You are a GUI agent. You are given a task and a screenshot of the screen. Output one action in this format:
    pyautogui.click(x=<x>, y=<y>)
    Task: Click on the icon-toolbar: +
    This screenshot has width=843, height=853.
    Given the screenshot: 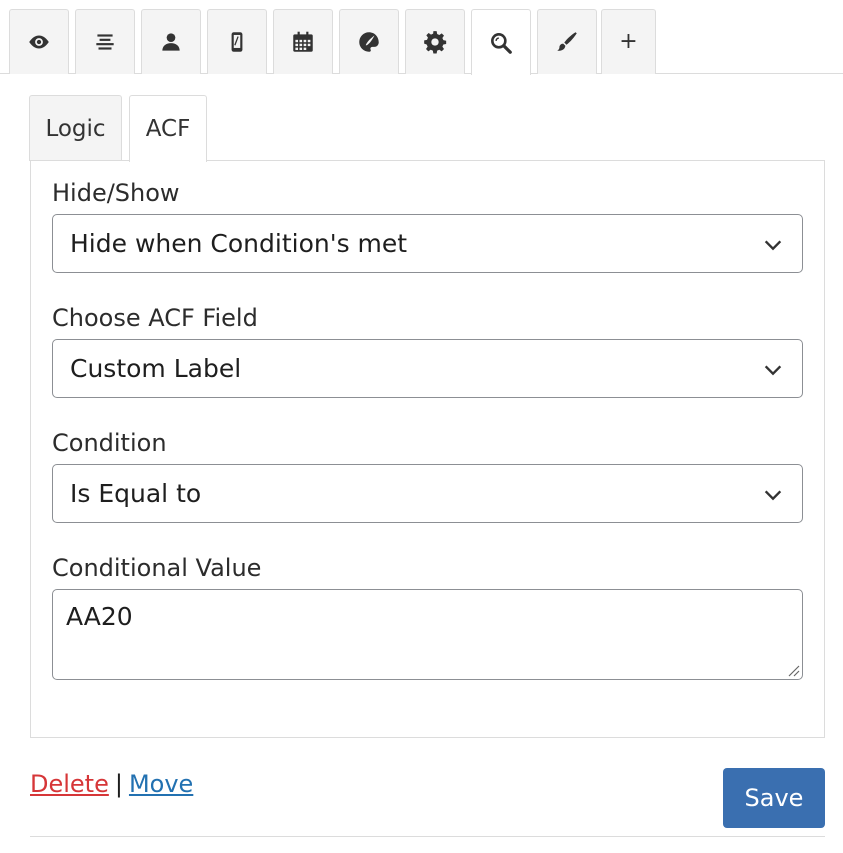 What is the action you would take?
    pyautogui.click(x=421, y=37)
    